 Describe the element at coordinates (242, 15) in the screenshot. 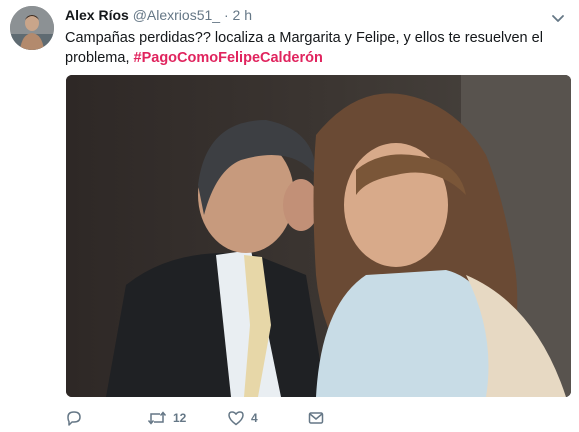

I see `tweet-timestamp: 2 h` at that location.